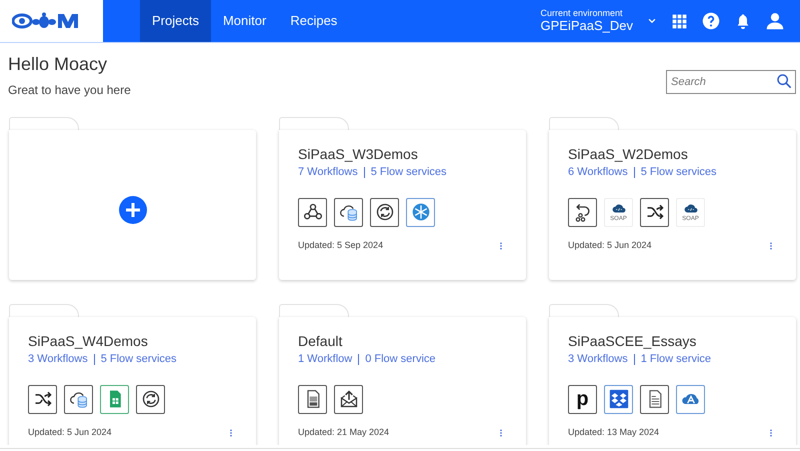  Describe the element at coordinates (314, 21) in the screenshot. I see `nav-tab: Recipes` at that location.